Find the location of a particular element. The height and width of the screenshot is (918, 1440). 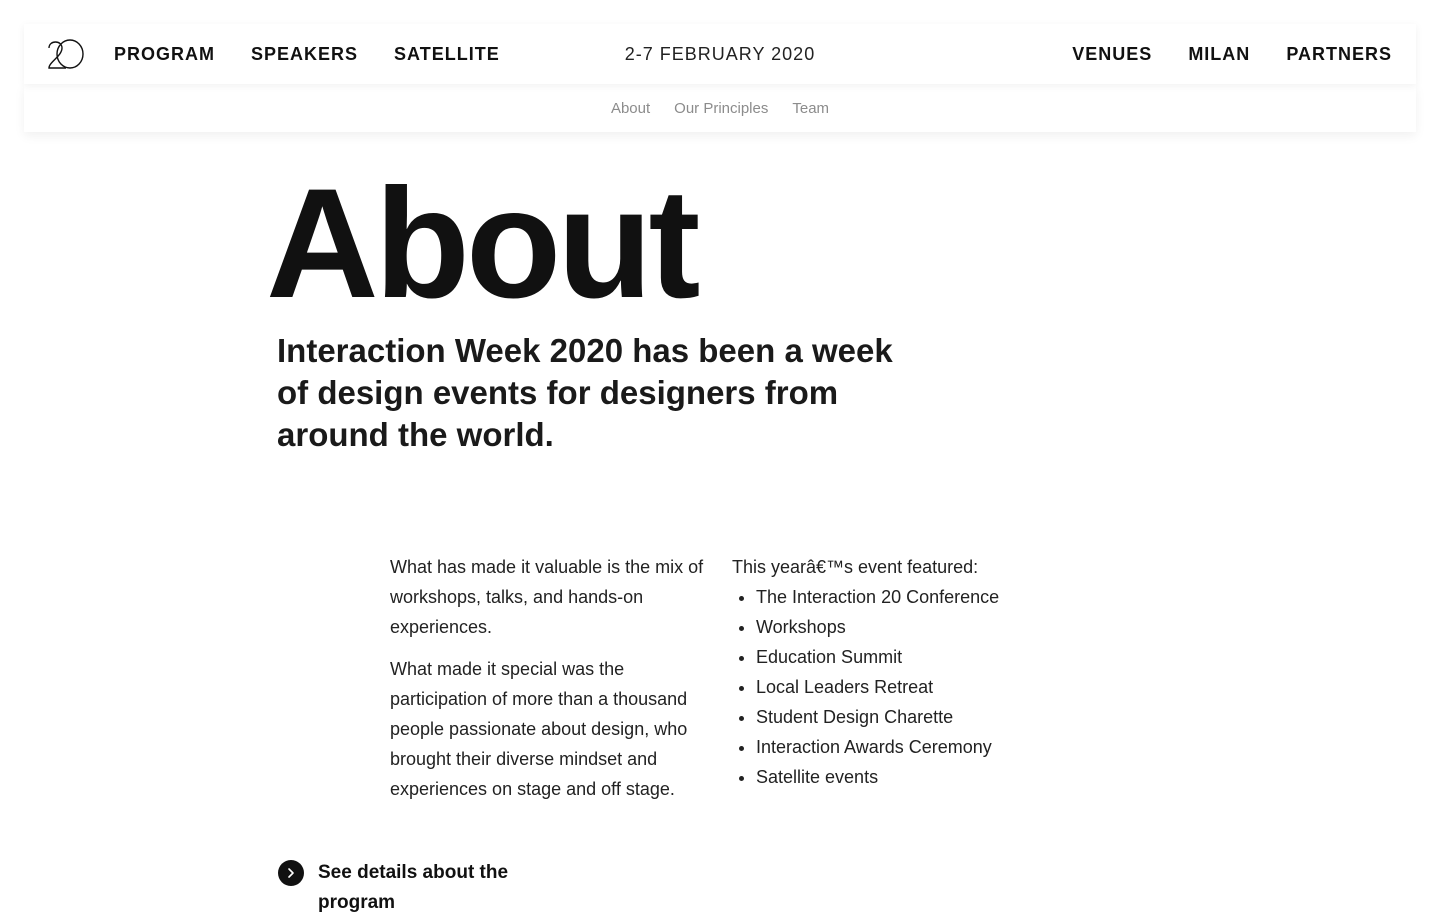

program-details-link: See details about the program is located at coordinates (408, 888).